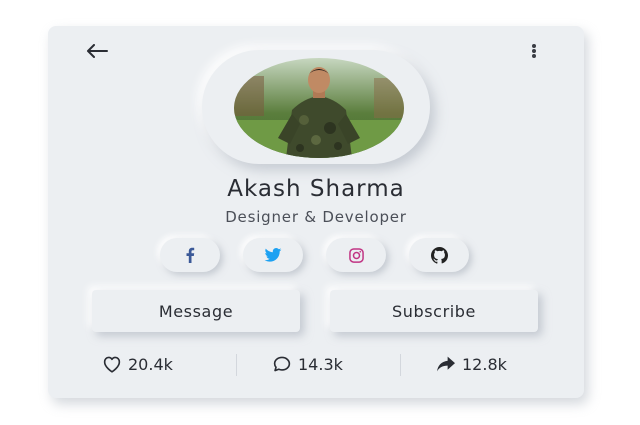 This screenshot has height=425, width=640. I want to click on more-options-button, so click(534, 51).